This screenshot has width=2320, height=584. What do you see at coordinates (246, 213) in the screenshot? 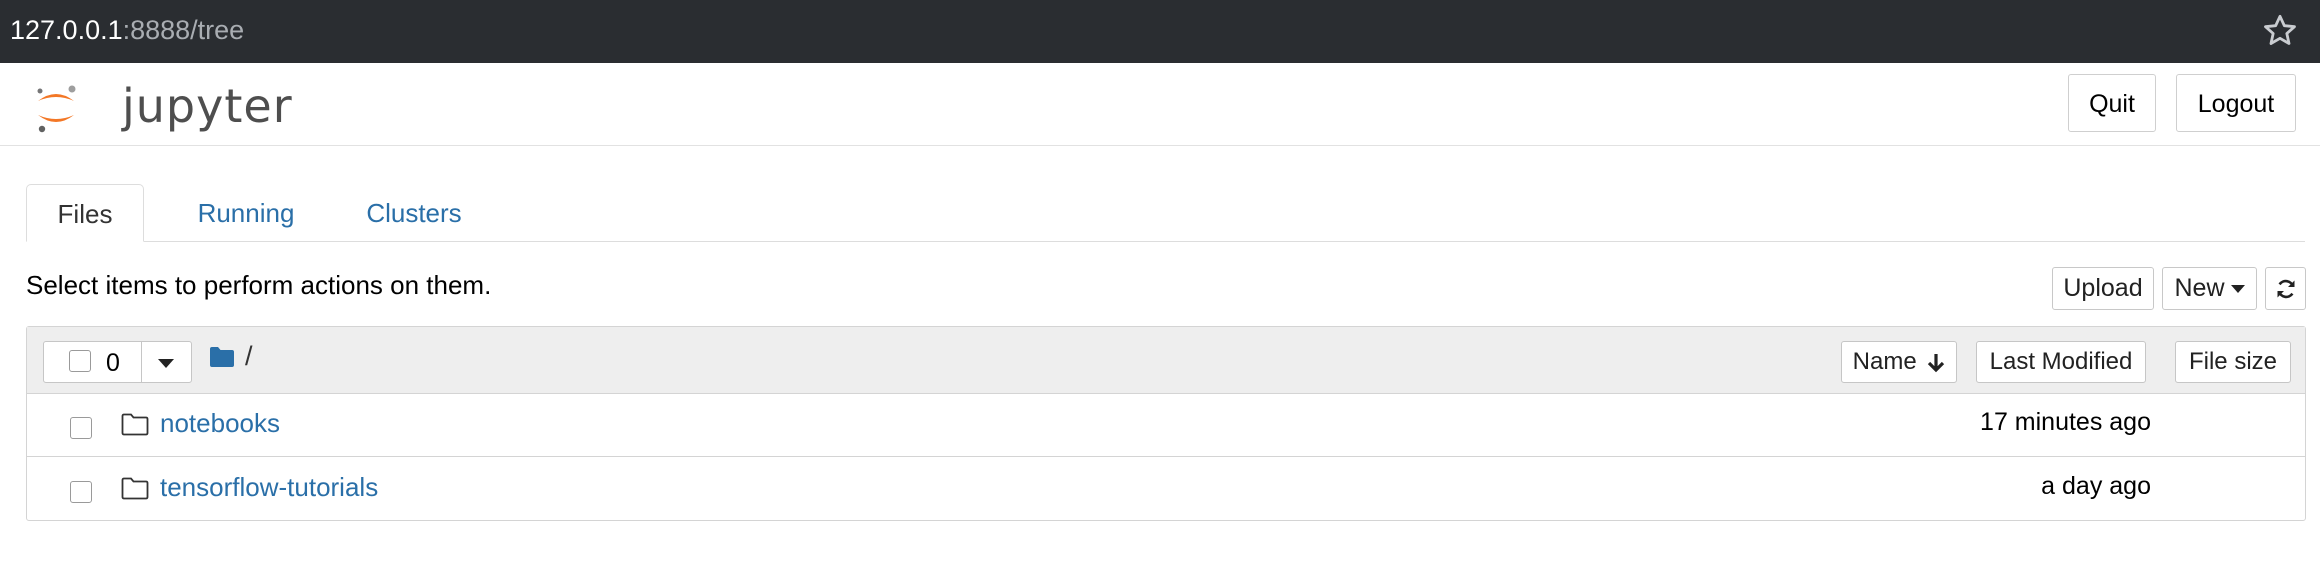
I see `tab-running: Running` at bounding box center [246, 213].